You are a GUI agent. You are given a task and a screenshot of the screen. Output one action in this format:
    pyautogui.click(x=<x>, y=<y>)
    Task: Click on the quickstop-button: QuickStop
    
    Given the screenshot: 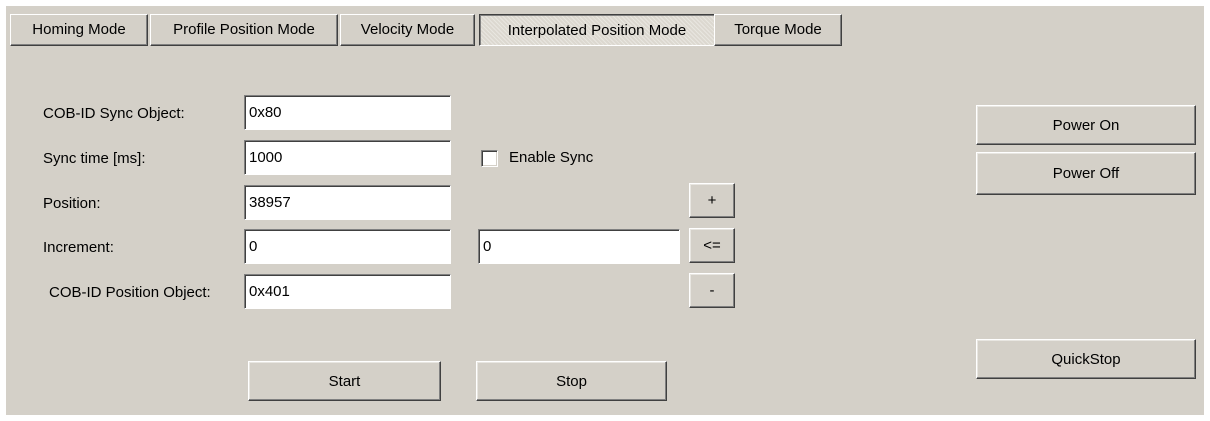 What is the action you would take?
    pyautogui.click(x=1086, y=359)
    